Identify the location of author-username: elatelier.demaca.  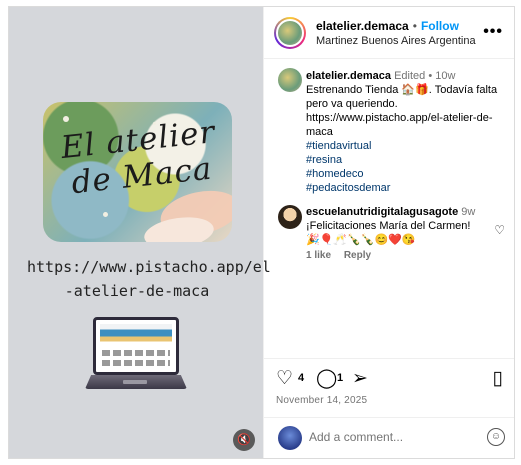
(362, 26).